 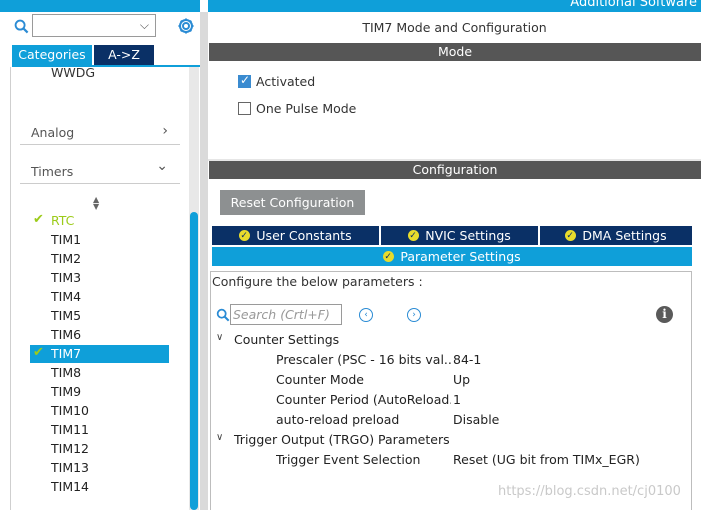 I want to click on parameters-header: Configure the below parameters :, so click(x=317, y=281).